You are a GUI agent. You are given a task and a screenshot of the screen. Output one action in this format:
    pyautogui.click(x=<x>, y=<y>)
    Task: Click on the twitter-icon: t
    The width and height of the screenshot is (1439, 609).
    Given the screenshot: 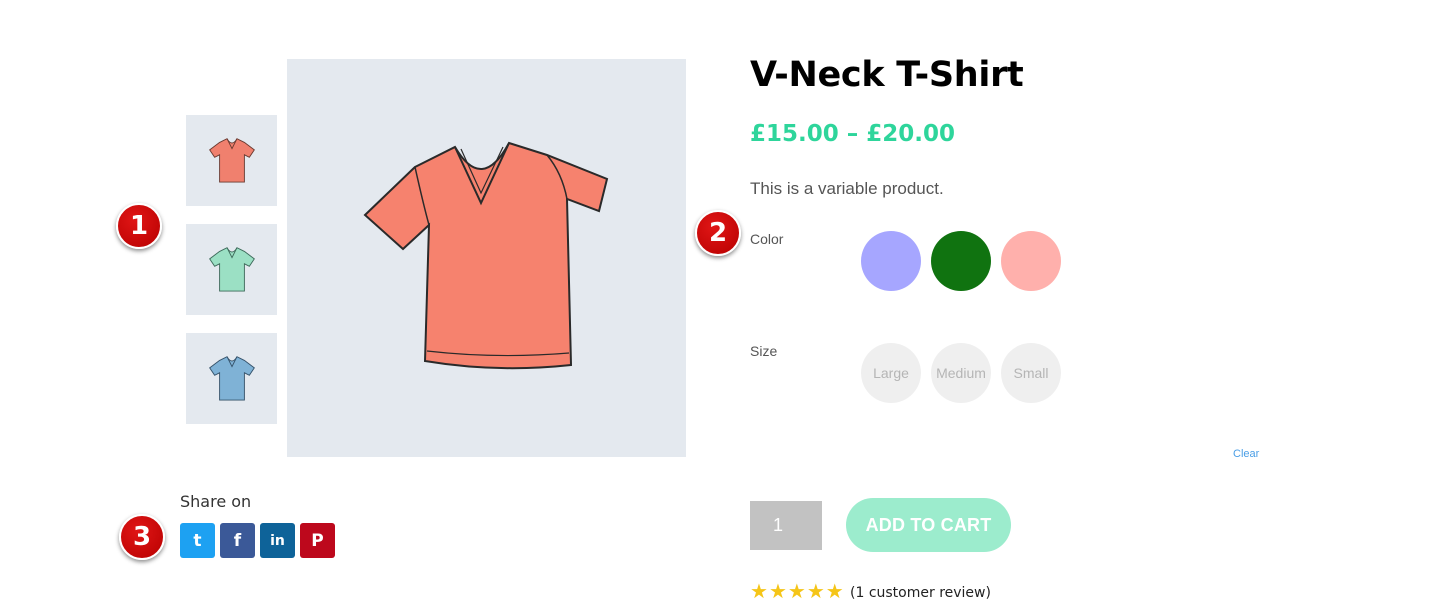 What is the action you would take?
    pyautogui.click(x=197, y=540)
    